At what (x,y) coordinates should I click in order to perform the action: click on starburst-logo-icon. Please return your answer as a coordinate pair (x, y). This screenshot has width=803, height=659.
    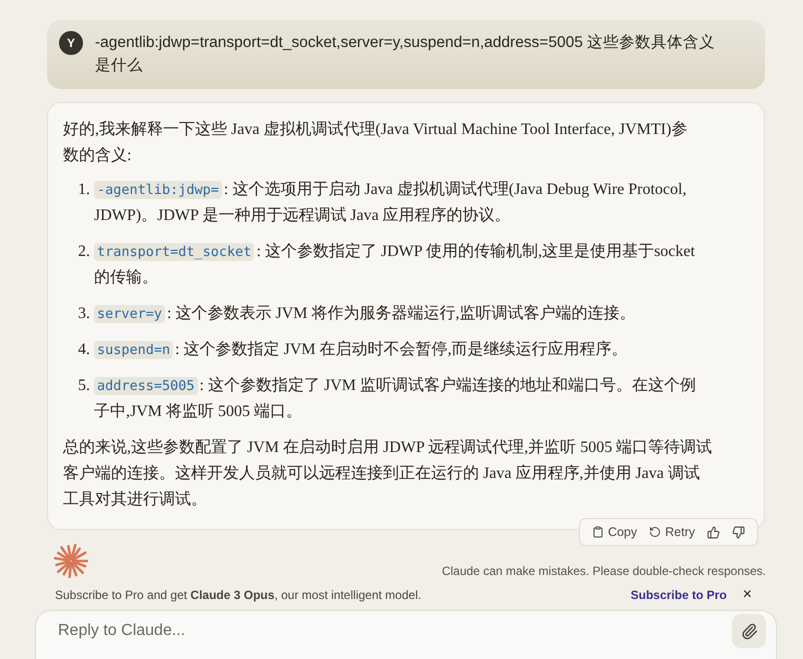
    Looking at the image, I should click on (71, 561).